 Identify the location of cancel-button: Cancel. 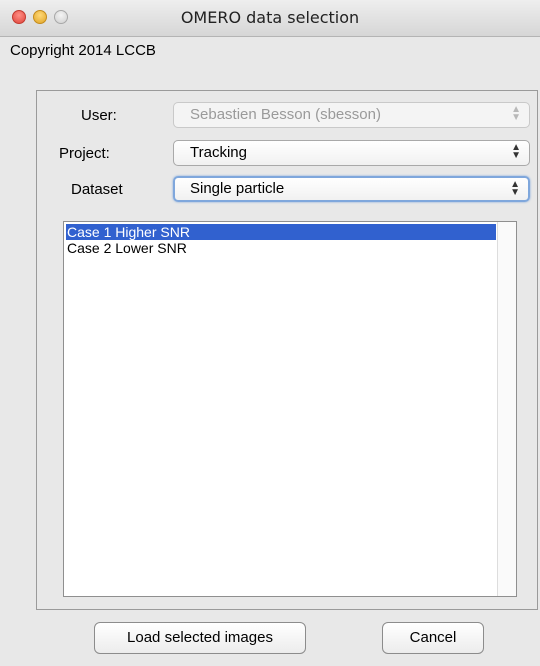
(433, 638).